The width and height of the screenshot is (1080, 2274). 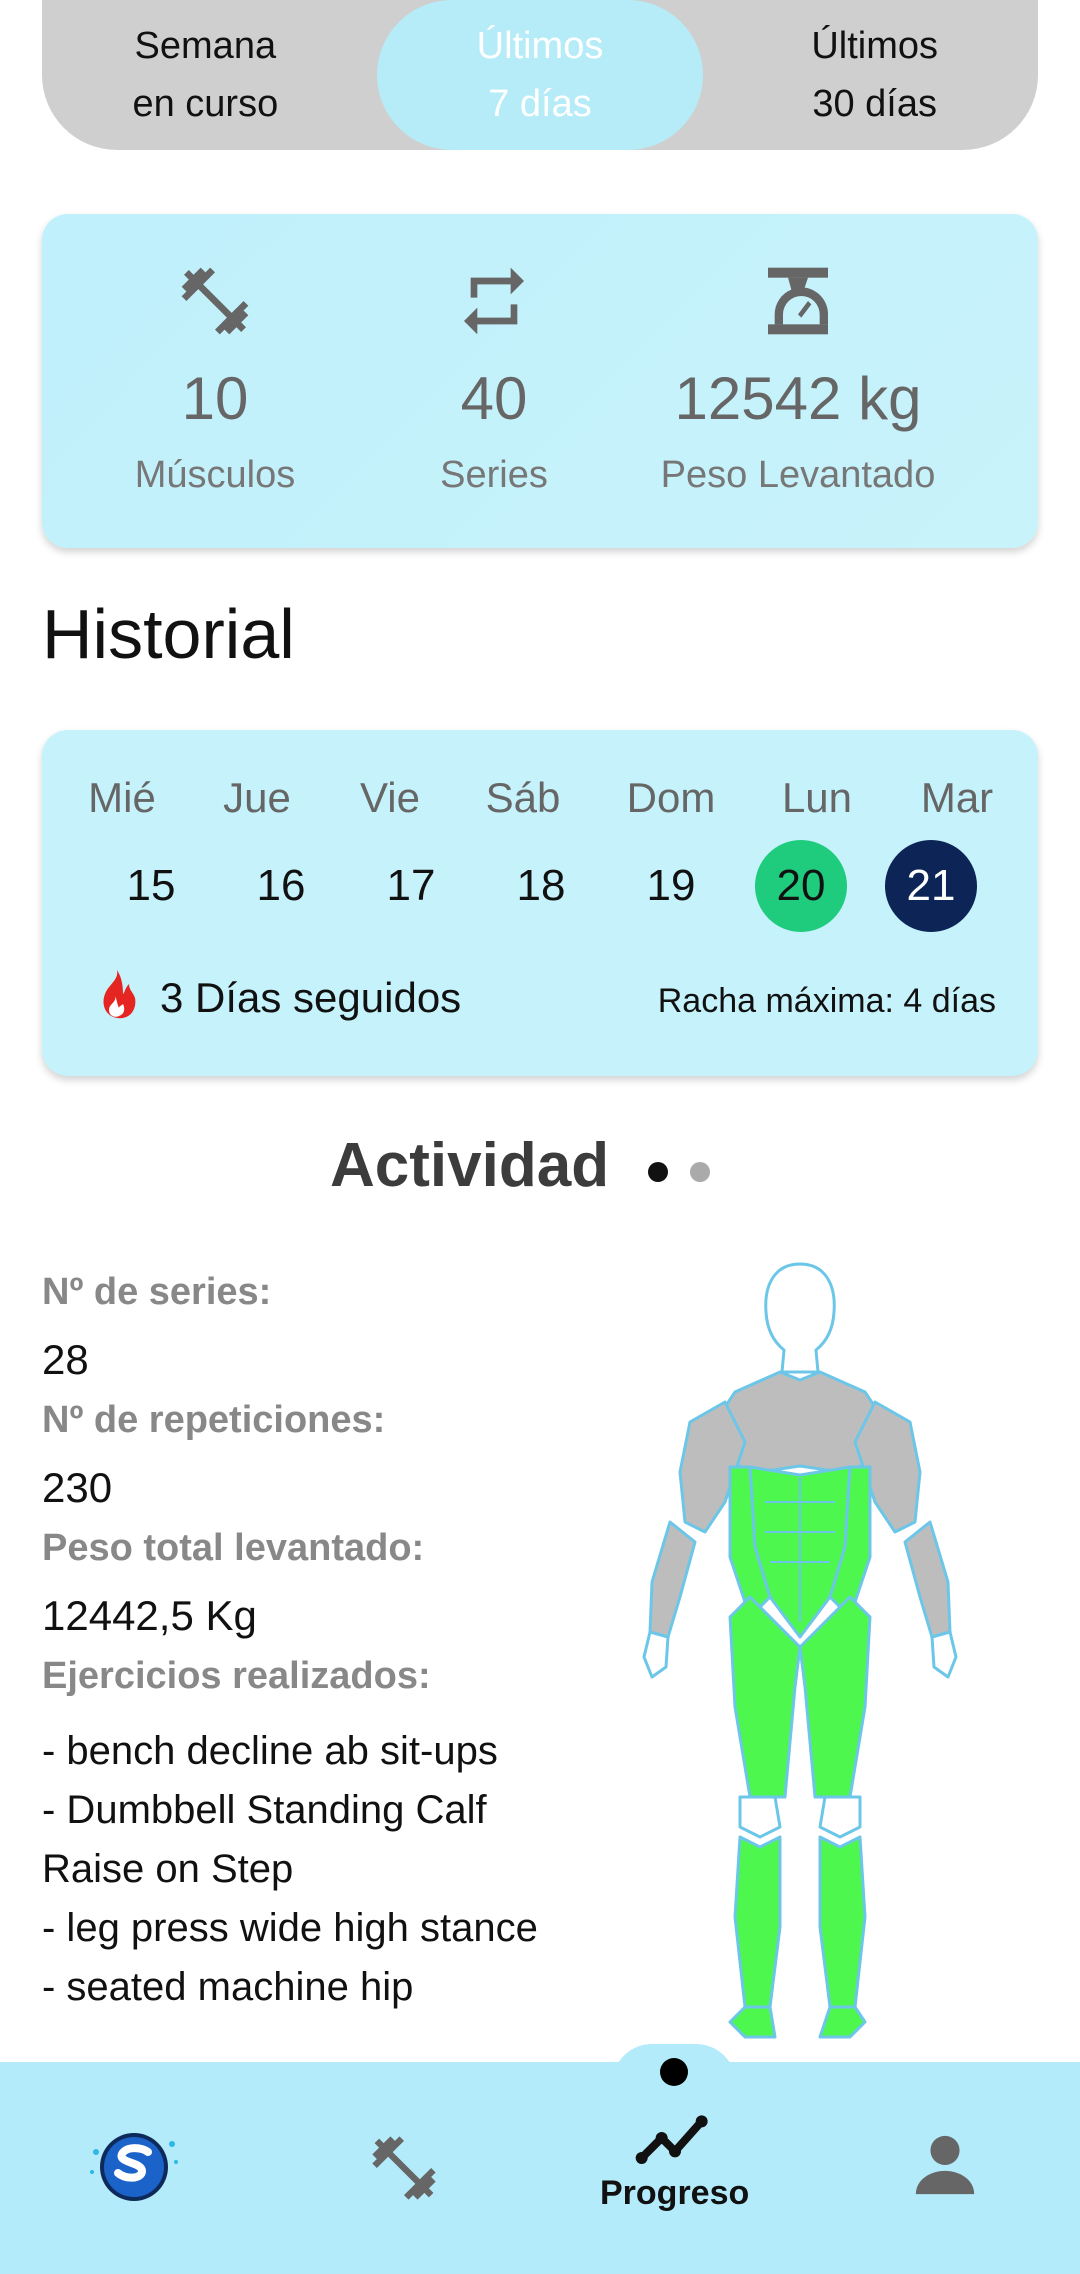 I want to click on max-streak-text: Racha máxima: 4 días, so click(x=826, y=1001).